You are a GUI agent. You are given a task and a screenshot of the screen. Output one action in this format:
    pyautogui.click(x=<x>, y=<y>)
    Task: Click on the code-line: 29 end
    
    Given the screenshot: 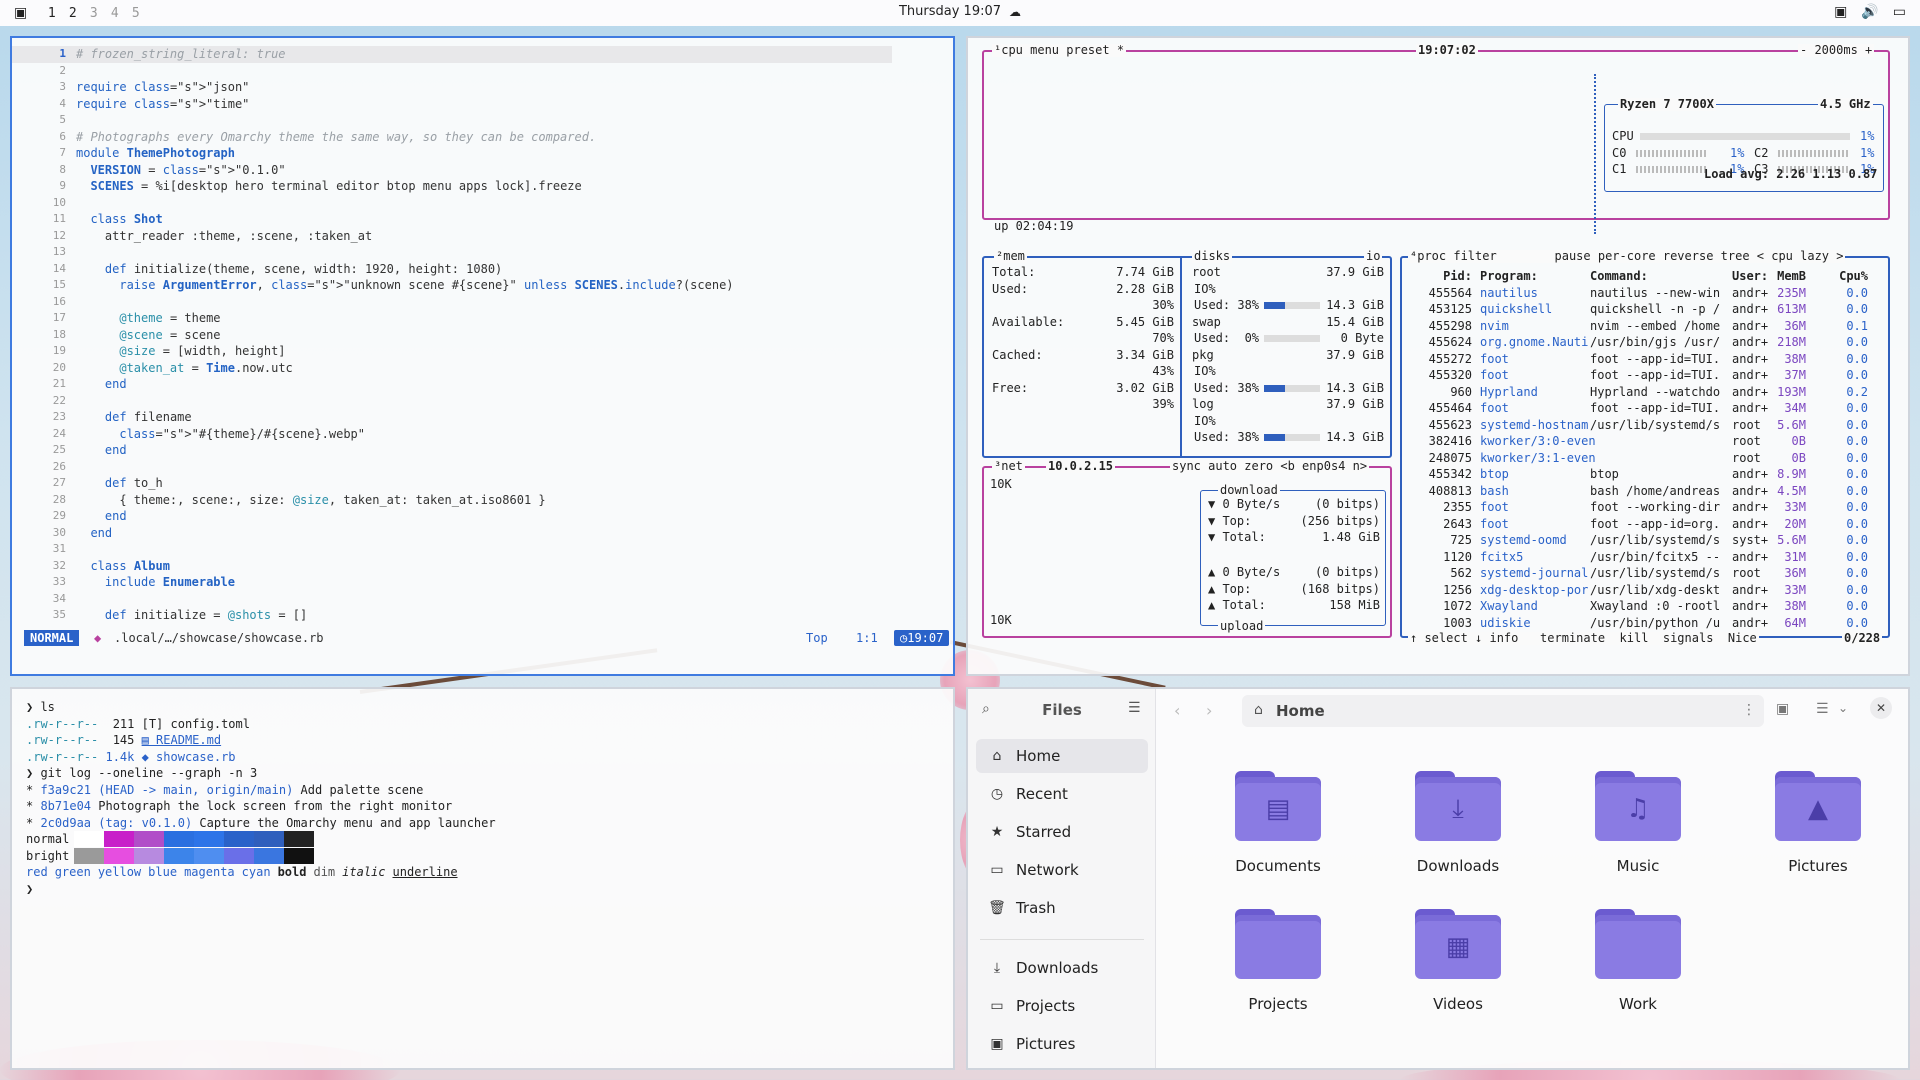 What is the action you would take?
    pyautogui.click(x=482, y=516)
    